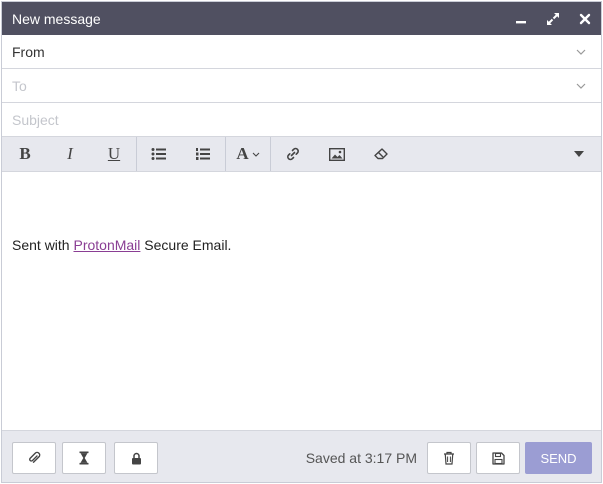 The width and height of the screenshot is (603, 484). I want to click on minimize-button, so click(521, 18).